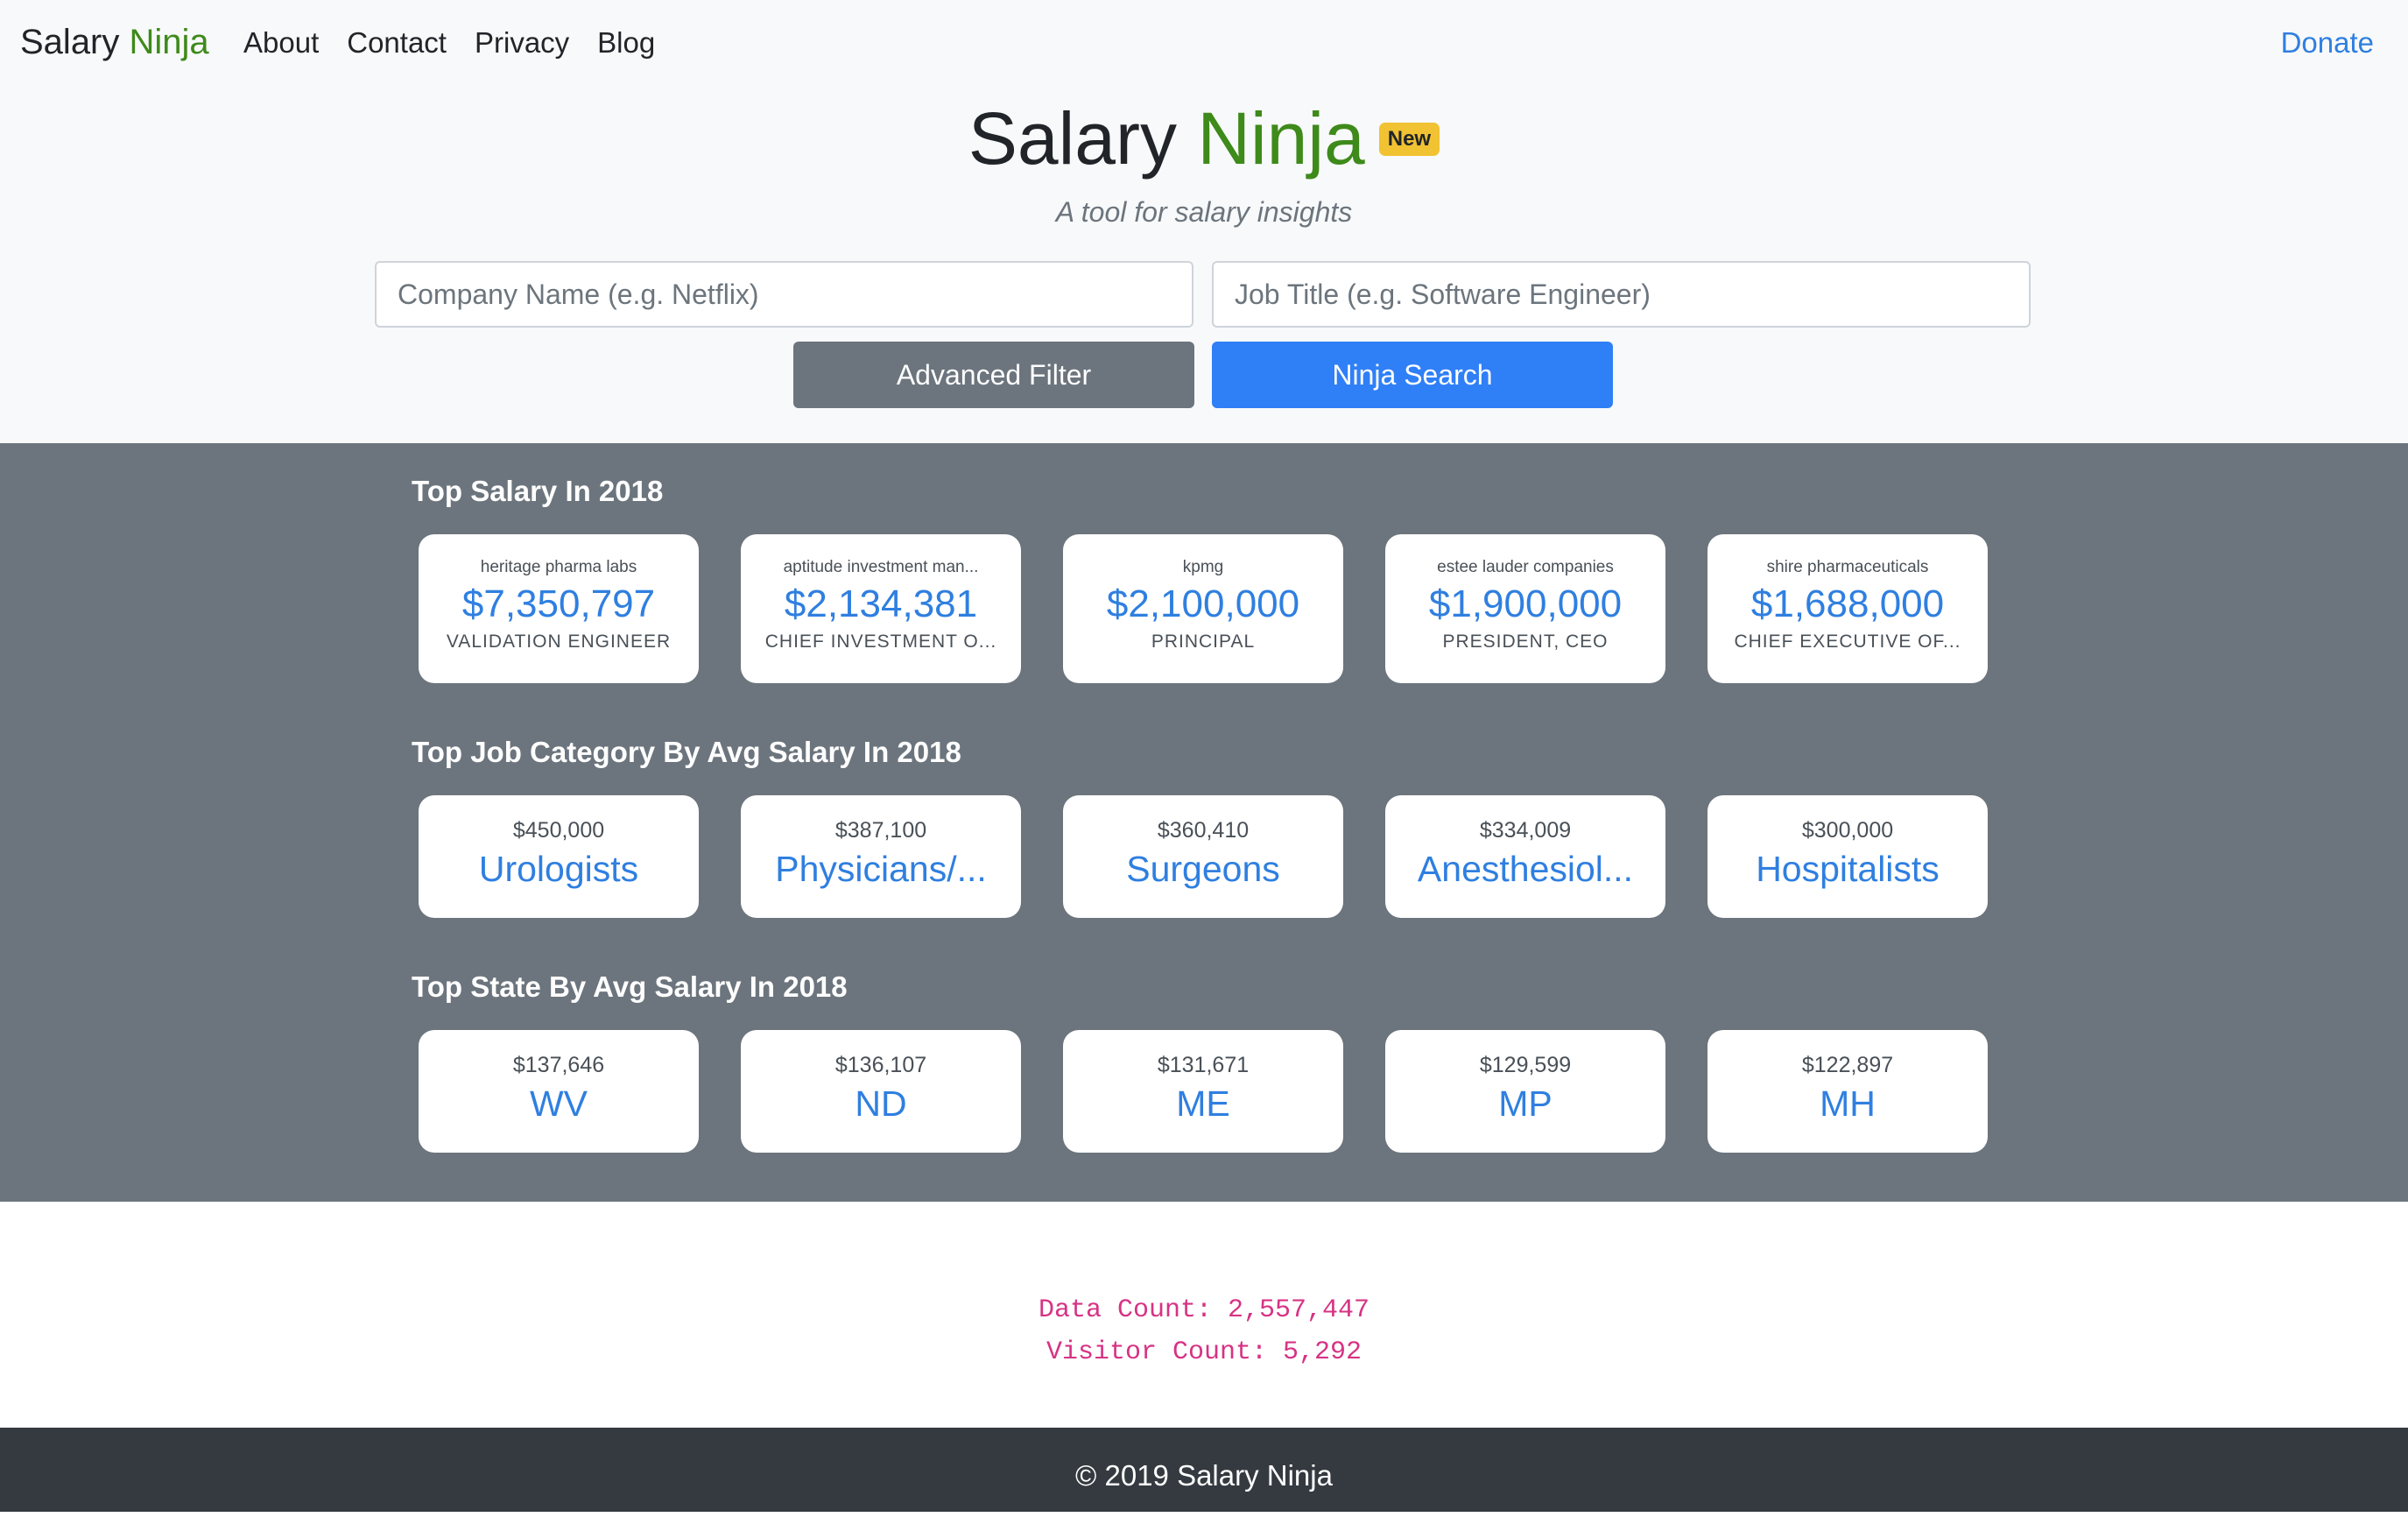  What do you see at coordinates (1525, 1065) in the screenshot?
I see `state-card-avg: $129,599` at bounding box center [1525, 1065].